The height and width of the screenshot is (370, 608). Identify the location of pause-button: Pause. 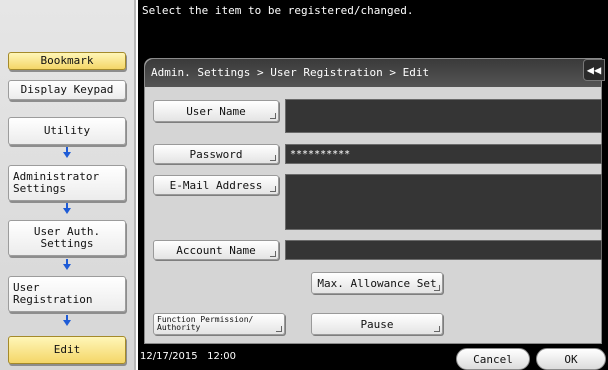
(377, 324).